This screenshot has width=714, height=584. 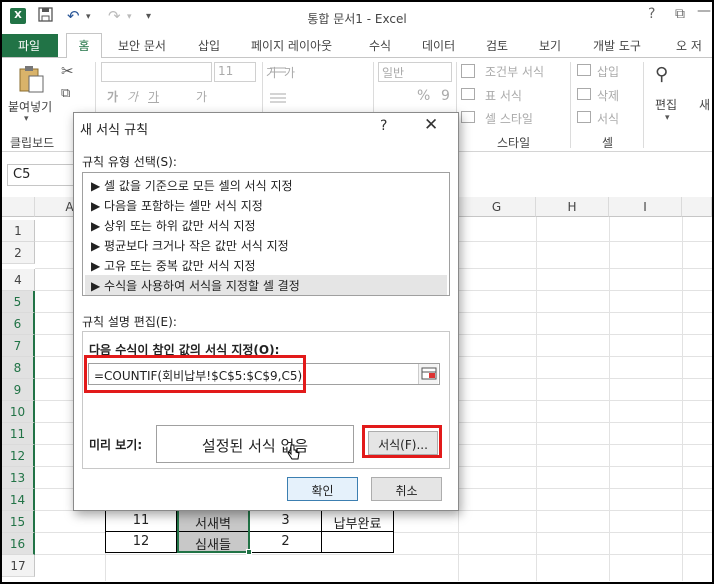 I want to click on font-color-icon: 가, so click(x=201, y=96).